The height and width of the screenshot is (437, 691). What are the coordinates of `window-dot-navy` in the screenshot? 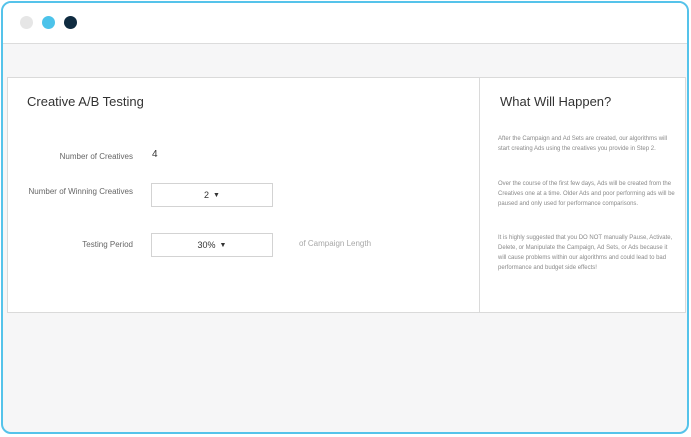 It's located at (70, 22).